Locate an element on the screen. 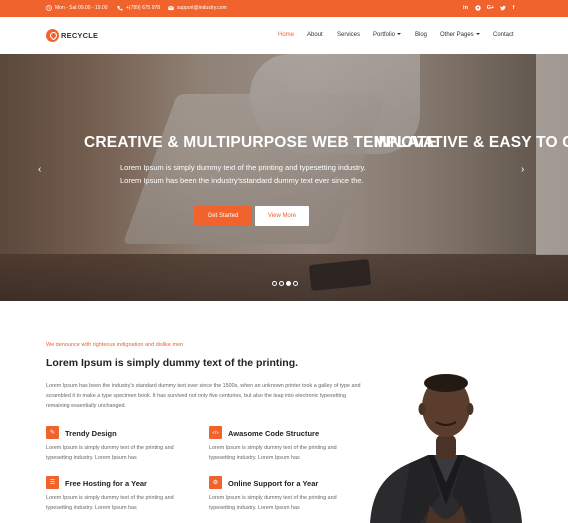  recycle-logo-icon is located at coordinates (52, 35).